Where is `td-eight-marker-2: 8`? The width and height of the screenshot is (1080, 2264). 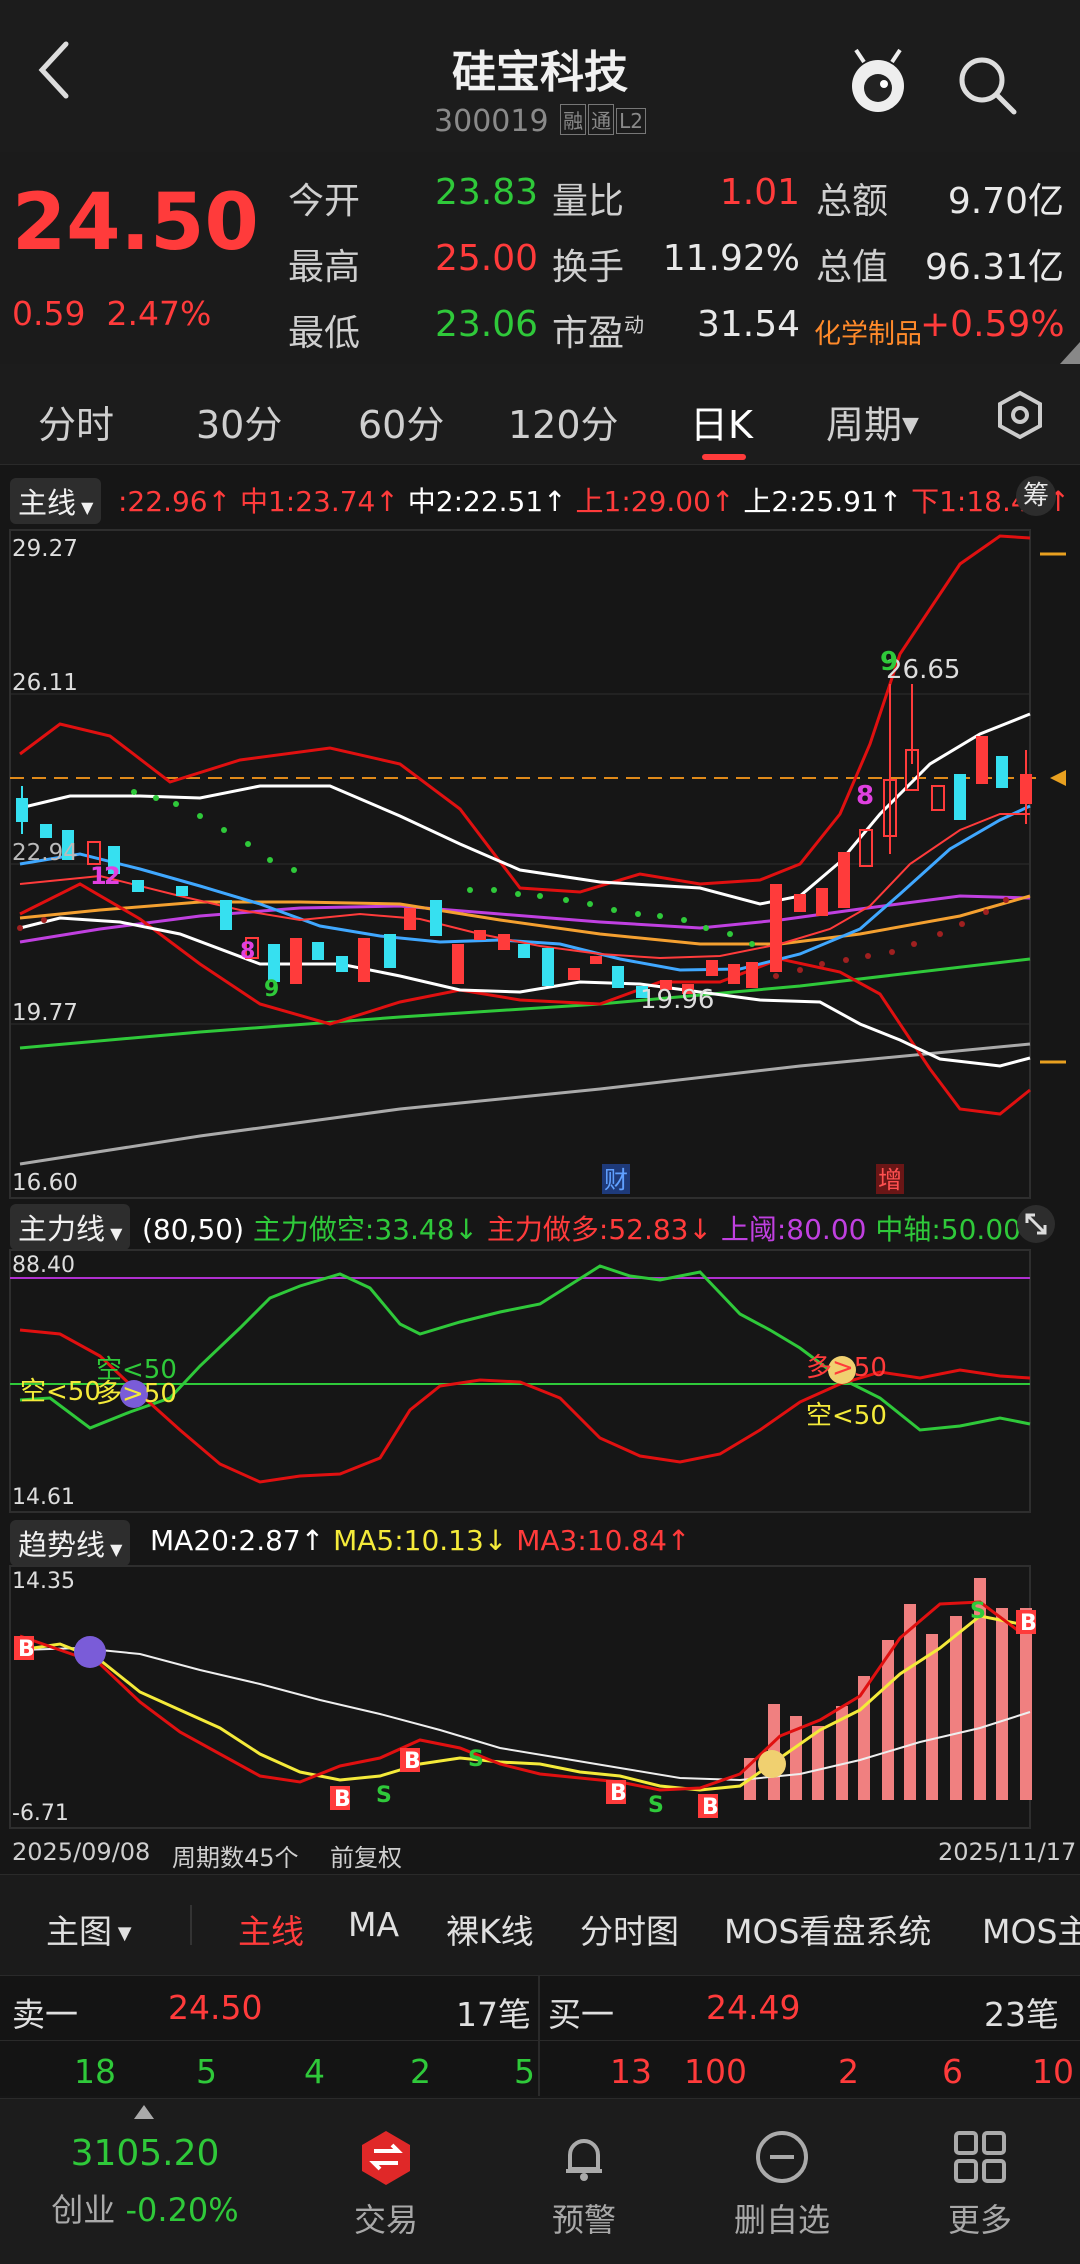
td-eight-marker-2: 8 is located at coordinates (247, 951).